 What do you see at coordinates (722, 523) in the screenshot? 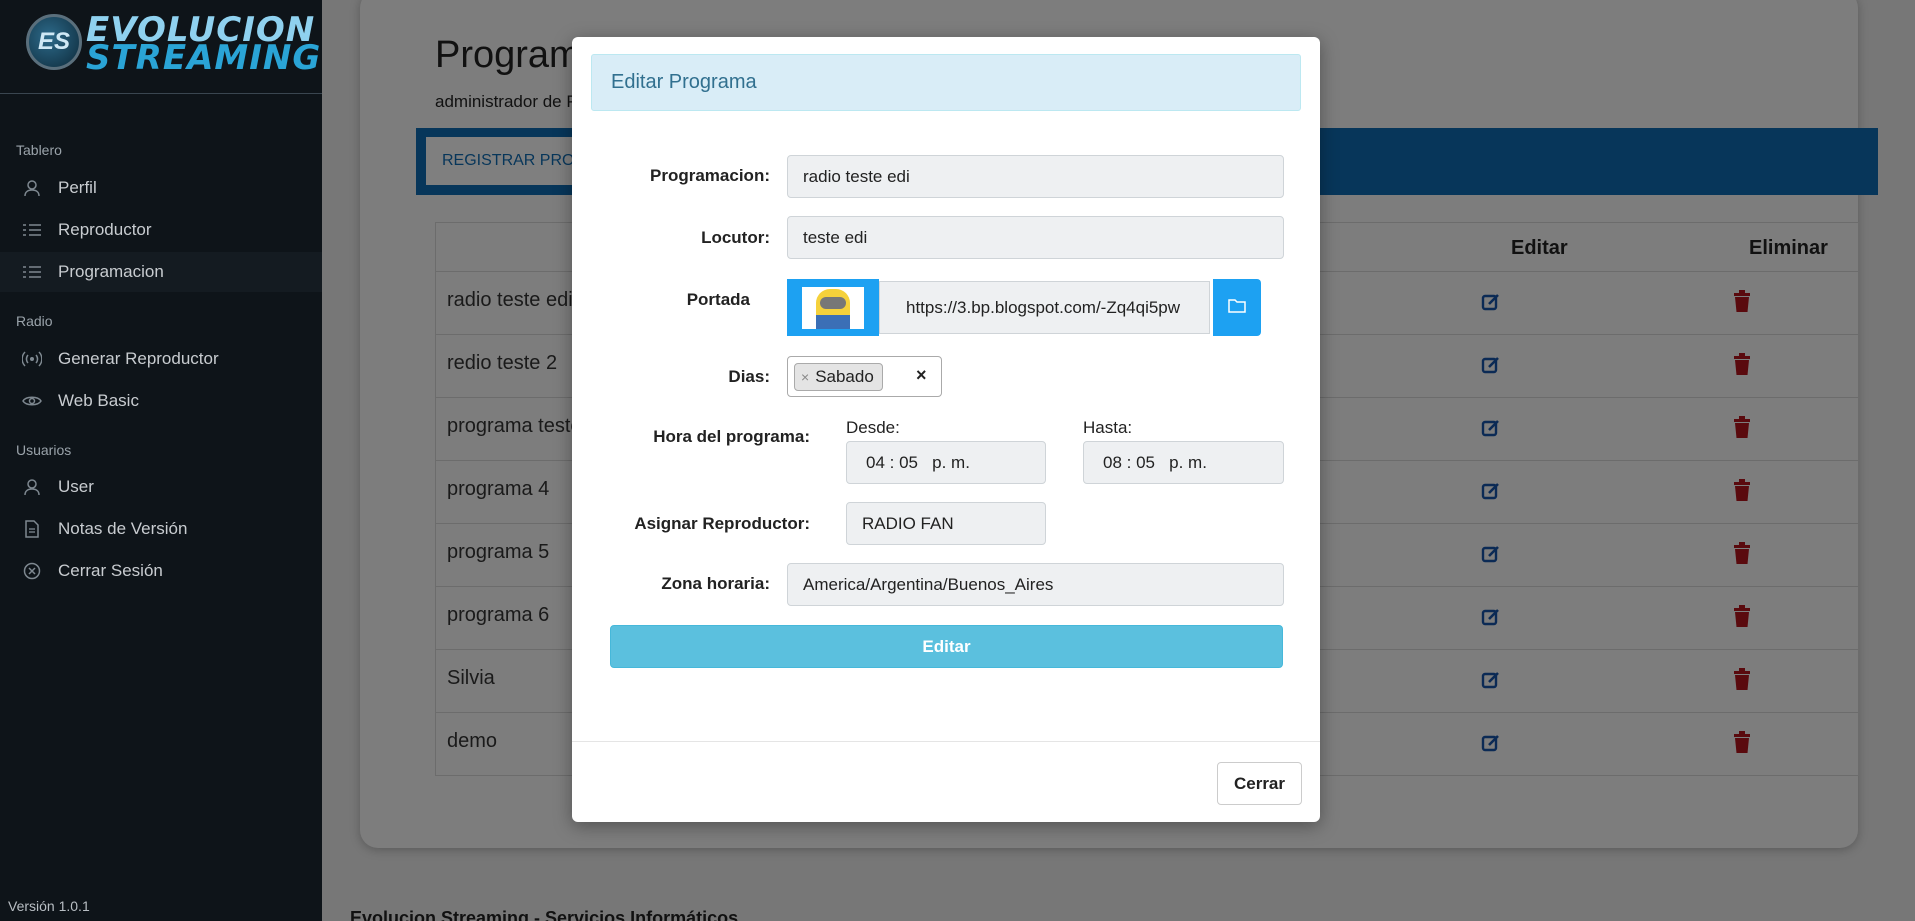
I see `reproductor-label: Asignar Reproductor:` at bounding box center [722, 523].